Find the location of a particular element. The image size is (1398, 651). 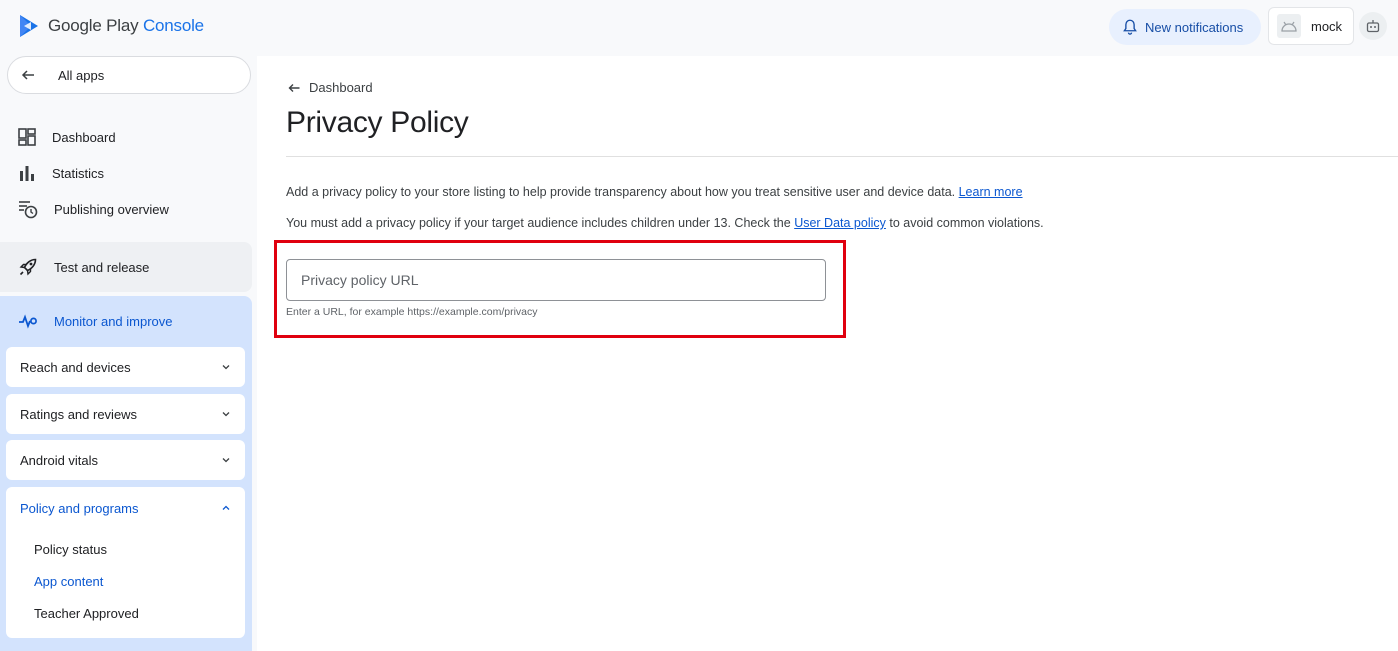

android-icon is located at coordinates (1289, 26).